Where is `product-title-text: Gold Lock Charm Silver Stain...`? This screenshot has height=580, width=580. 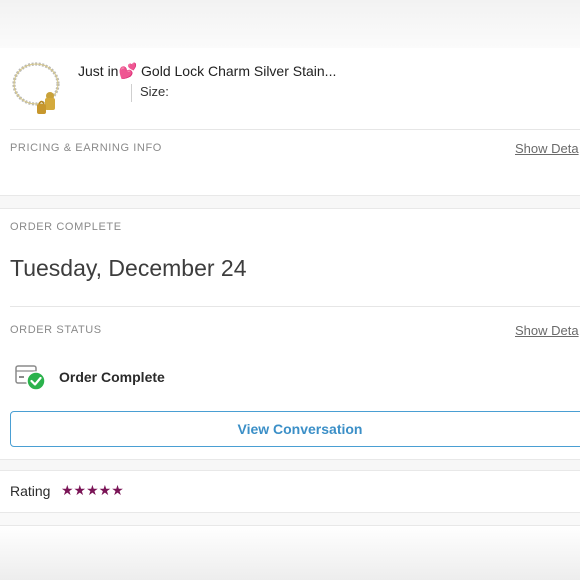
product-title-text: Gold Lock Charm Silver Stain... is located at coordinates (237, 71).